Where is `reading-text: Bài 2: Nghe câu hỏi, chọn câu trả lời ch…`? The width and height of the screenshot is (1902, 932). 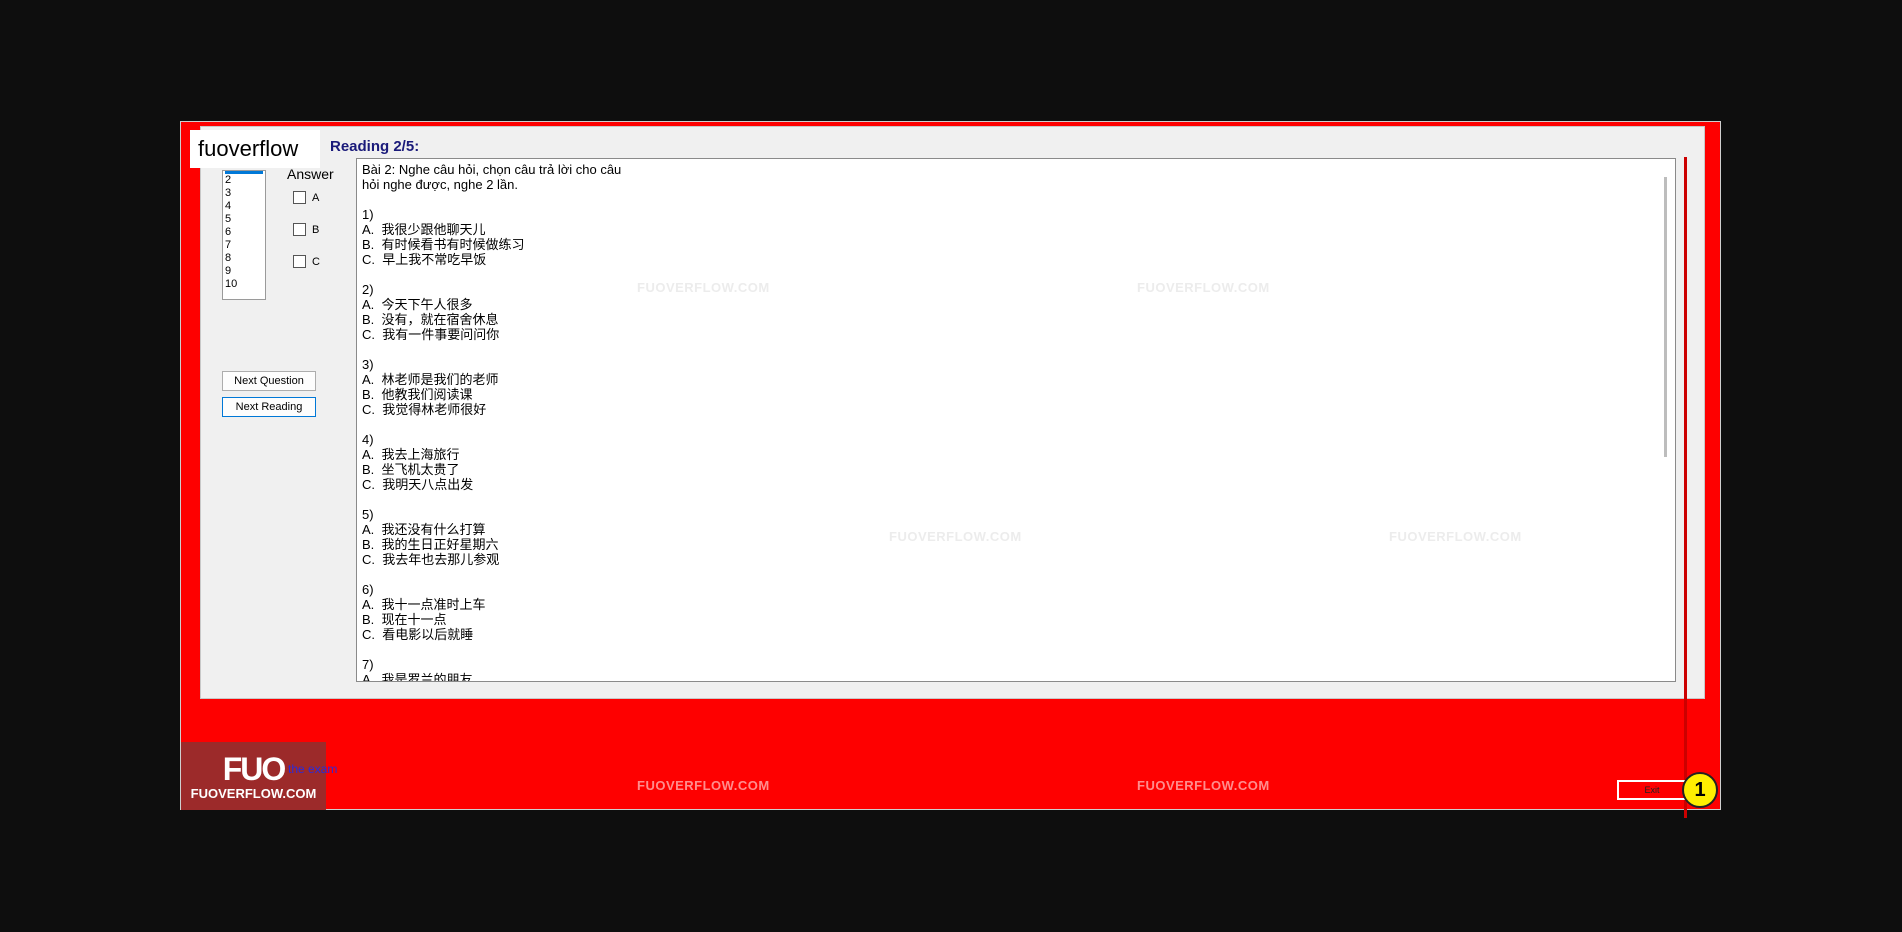
reading-text: Bài 2: Nghe câu hỏi, chọn câu trả lời ch… is located at coordinates (492, 422).